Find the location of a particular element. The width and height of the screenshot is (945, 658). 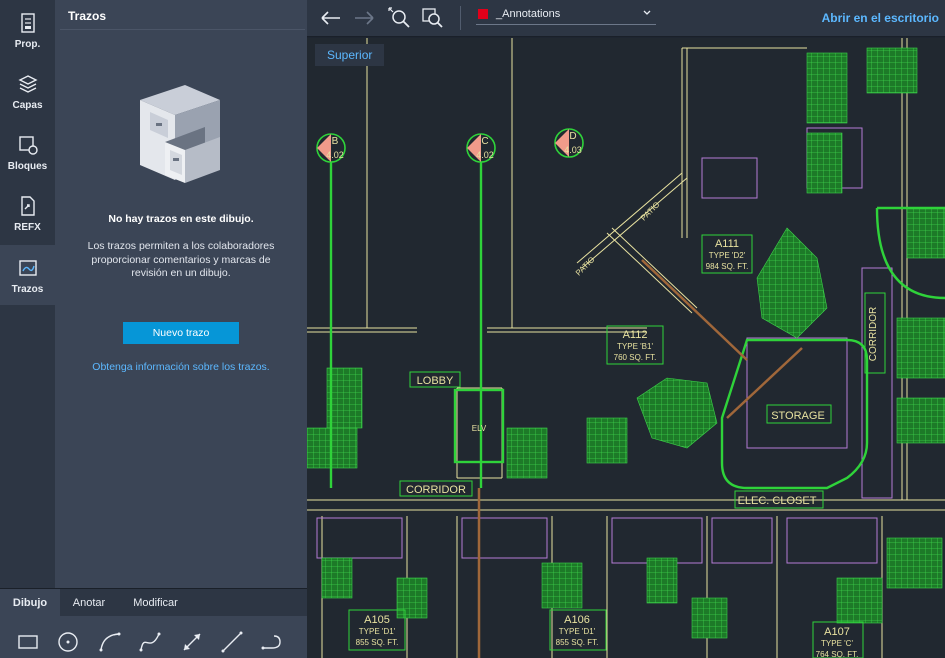

chevron-down-icon is located at coordinates (647, 12).